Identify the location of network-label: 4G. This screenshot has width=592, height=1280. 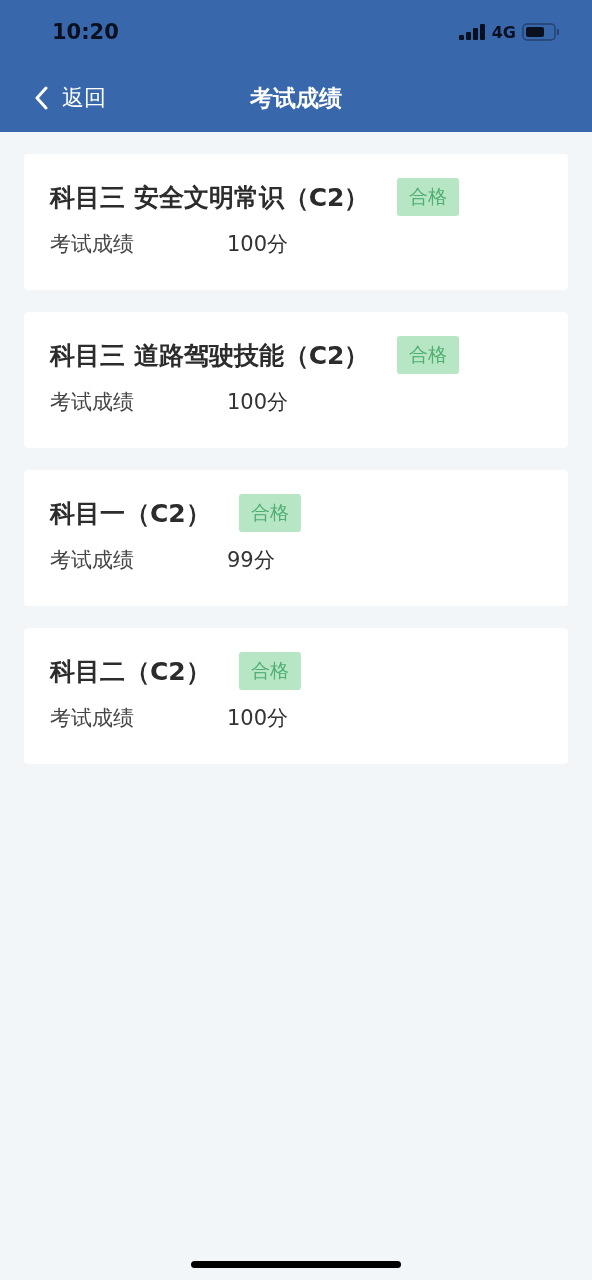
(503, 32).